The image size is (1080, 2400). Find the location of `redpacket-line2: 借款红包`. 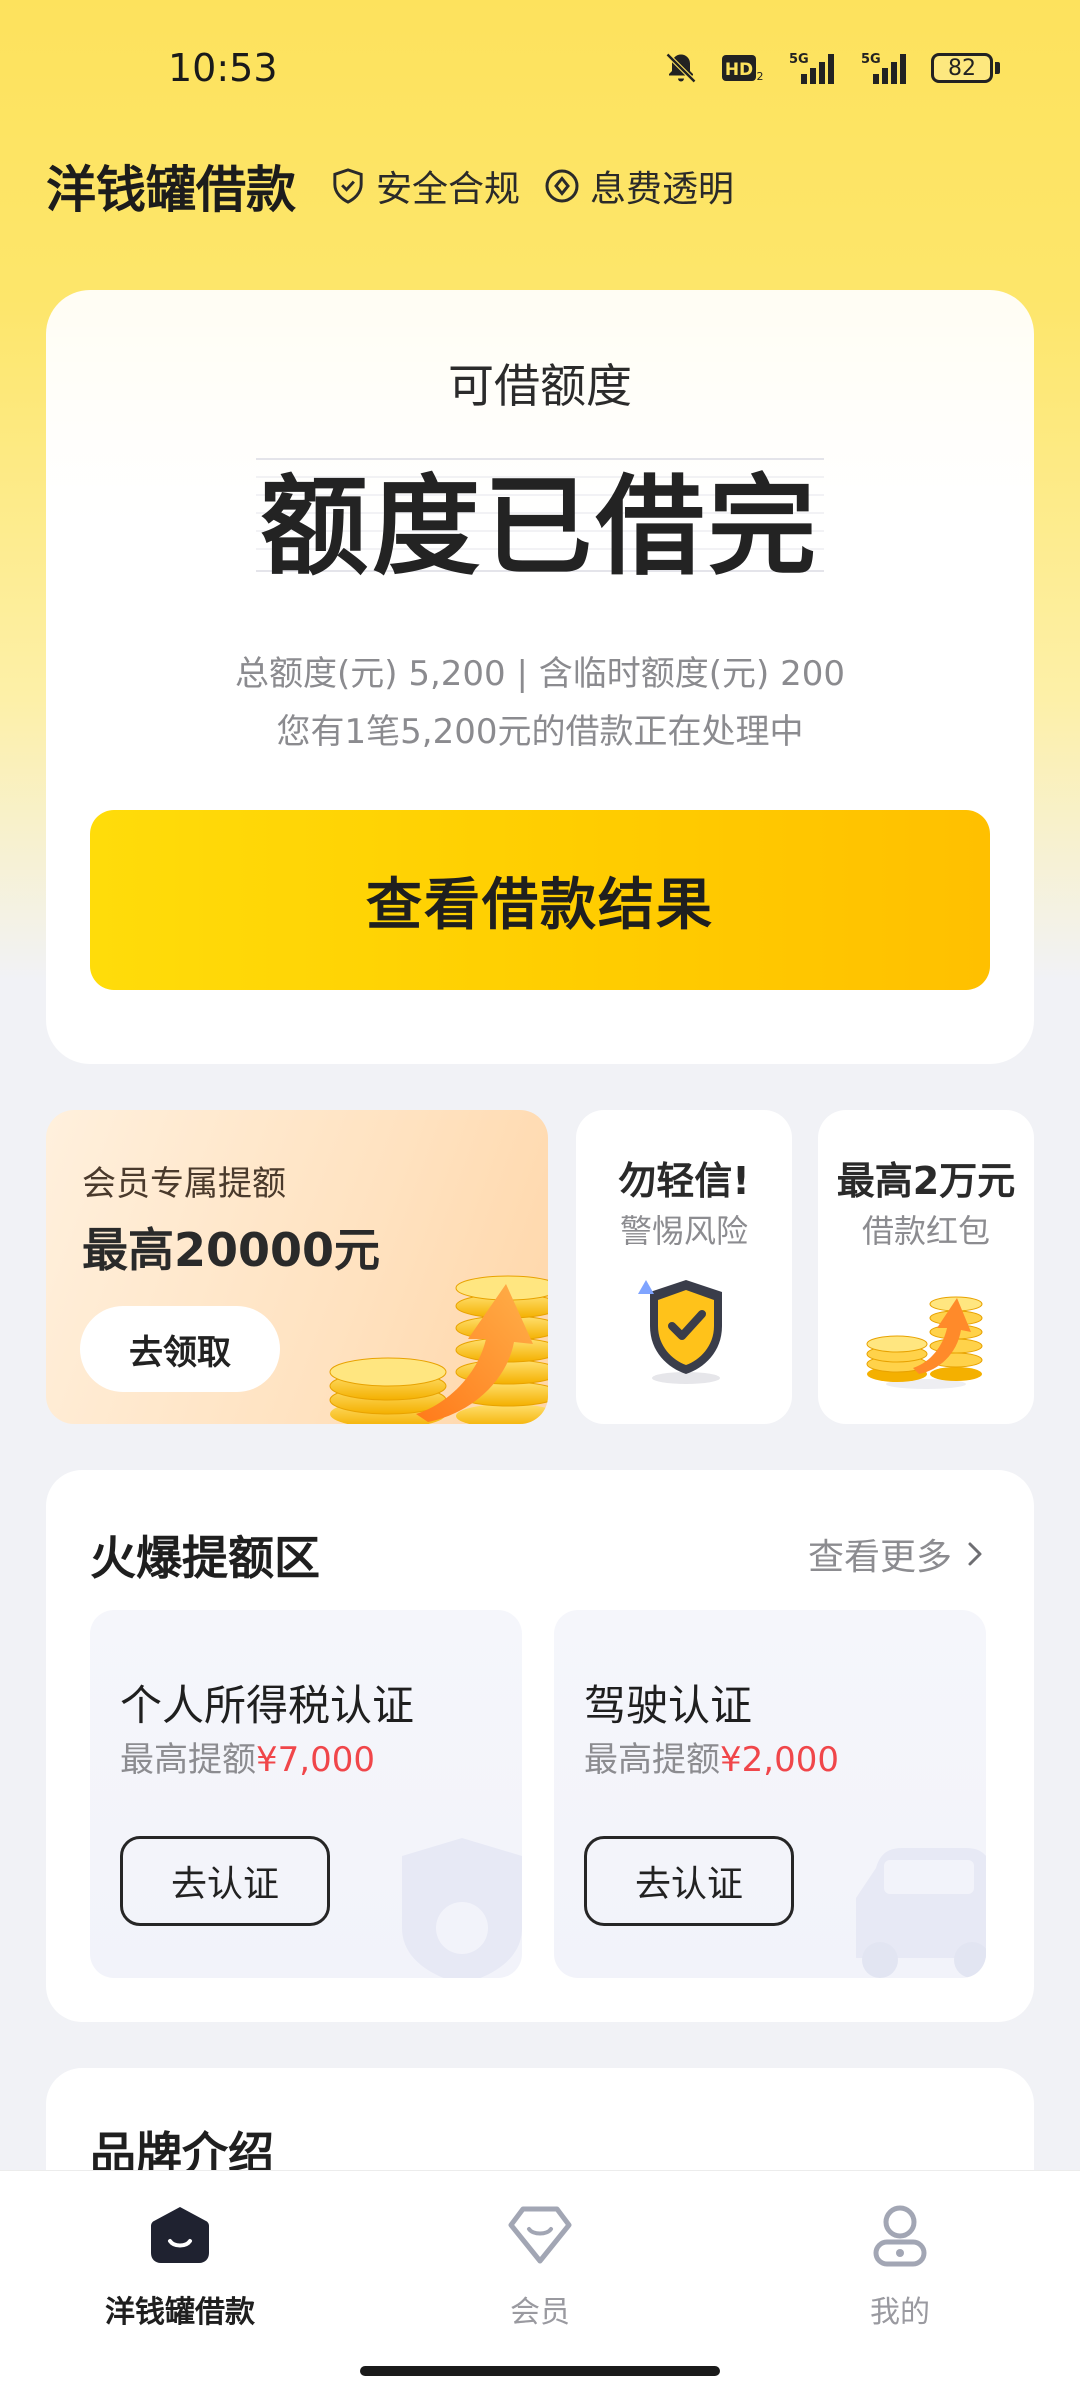

redpacket-line2: 借款红包 is located at coordinates (925, 1231).